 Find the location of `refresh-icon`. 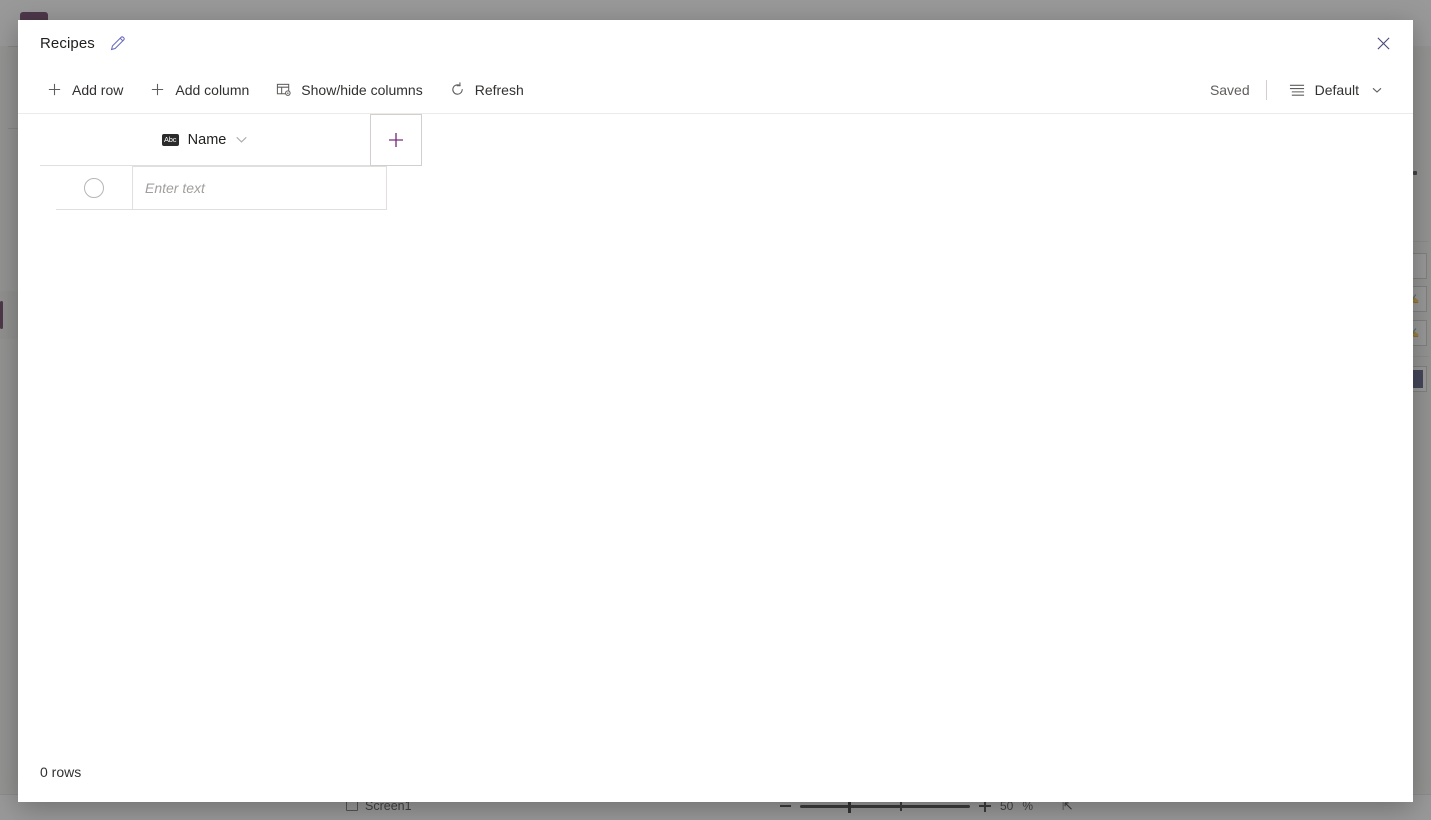

refresh-icon is located at coordinates (457, 89).